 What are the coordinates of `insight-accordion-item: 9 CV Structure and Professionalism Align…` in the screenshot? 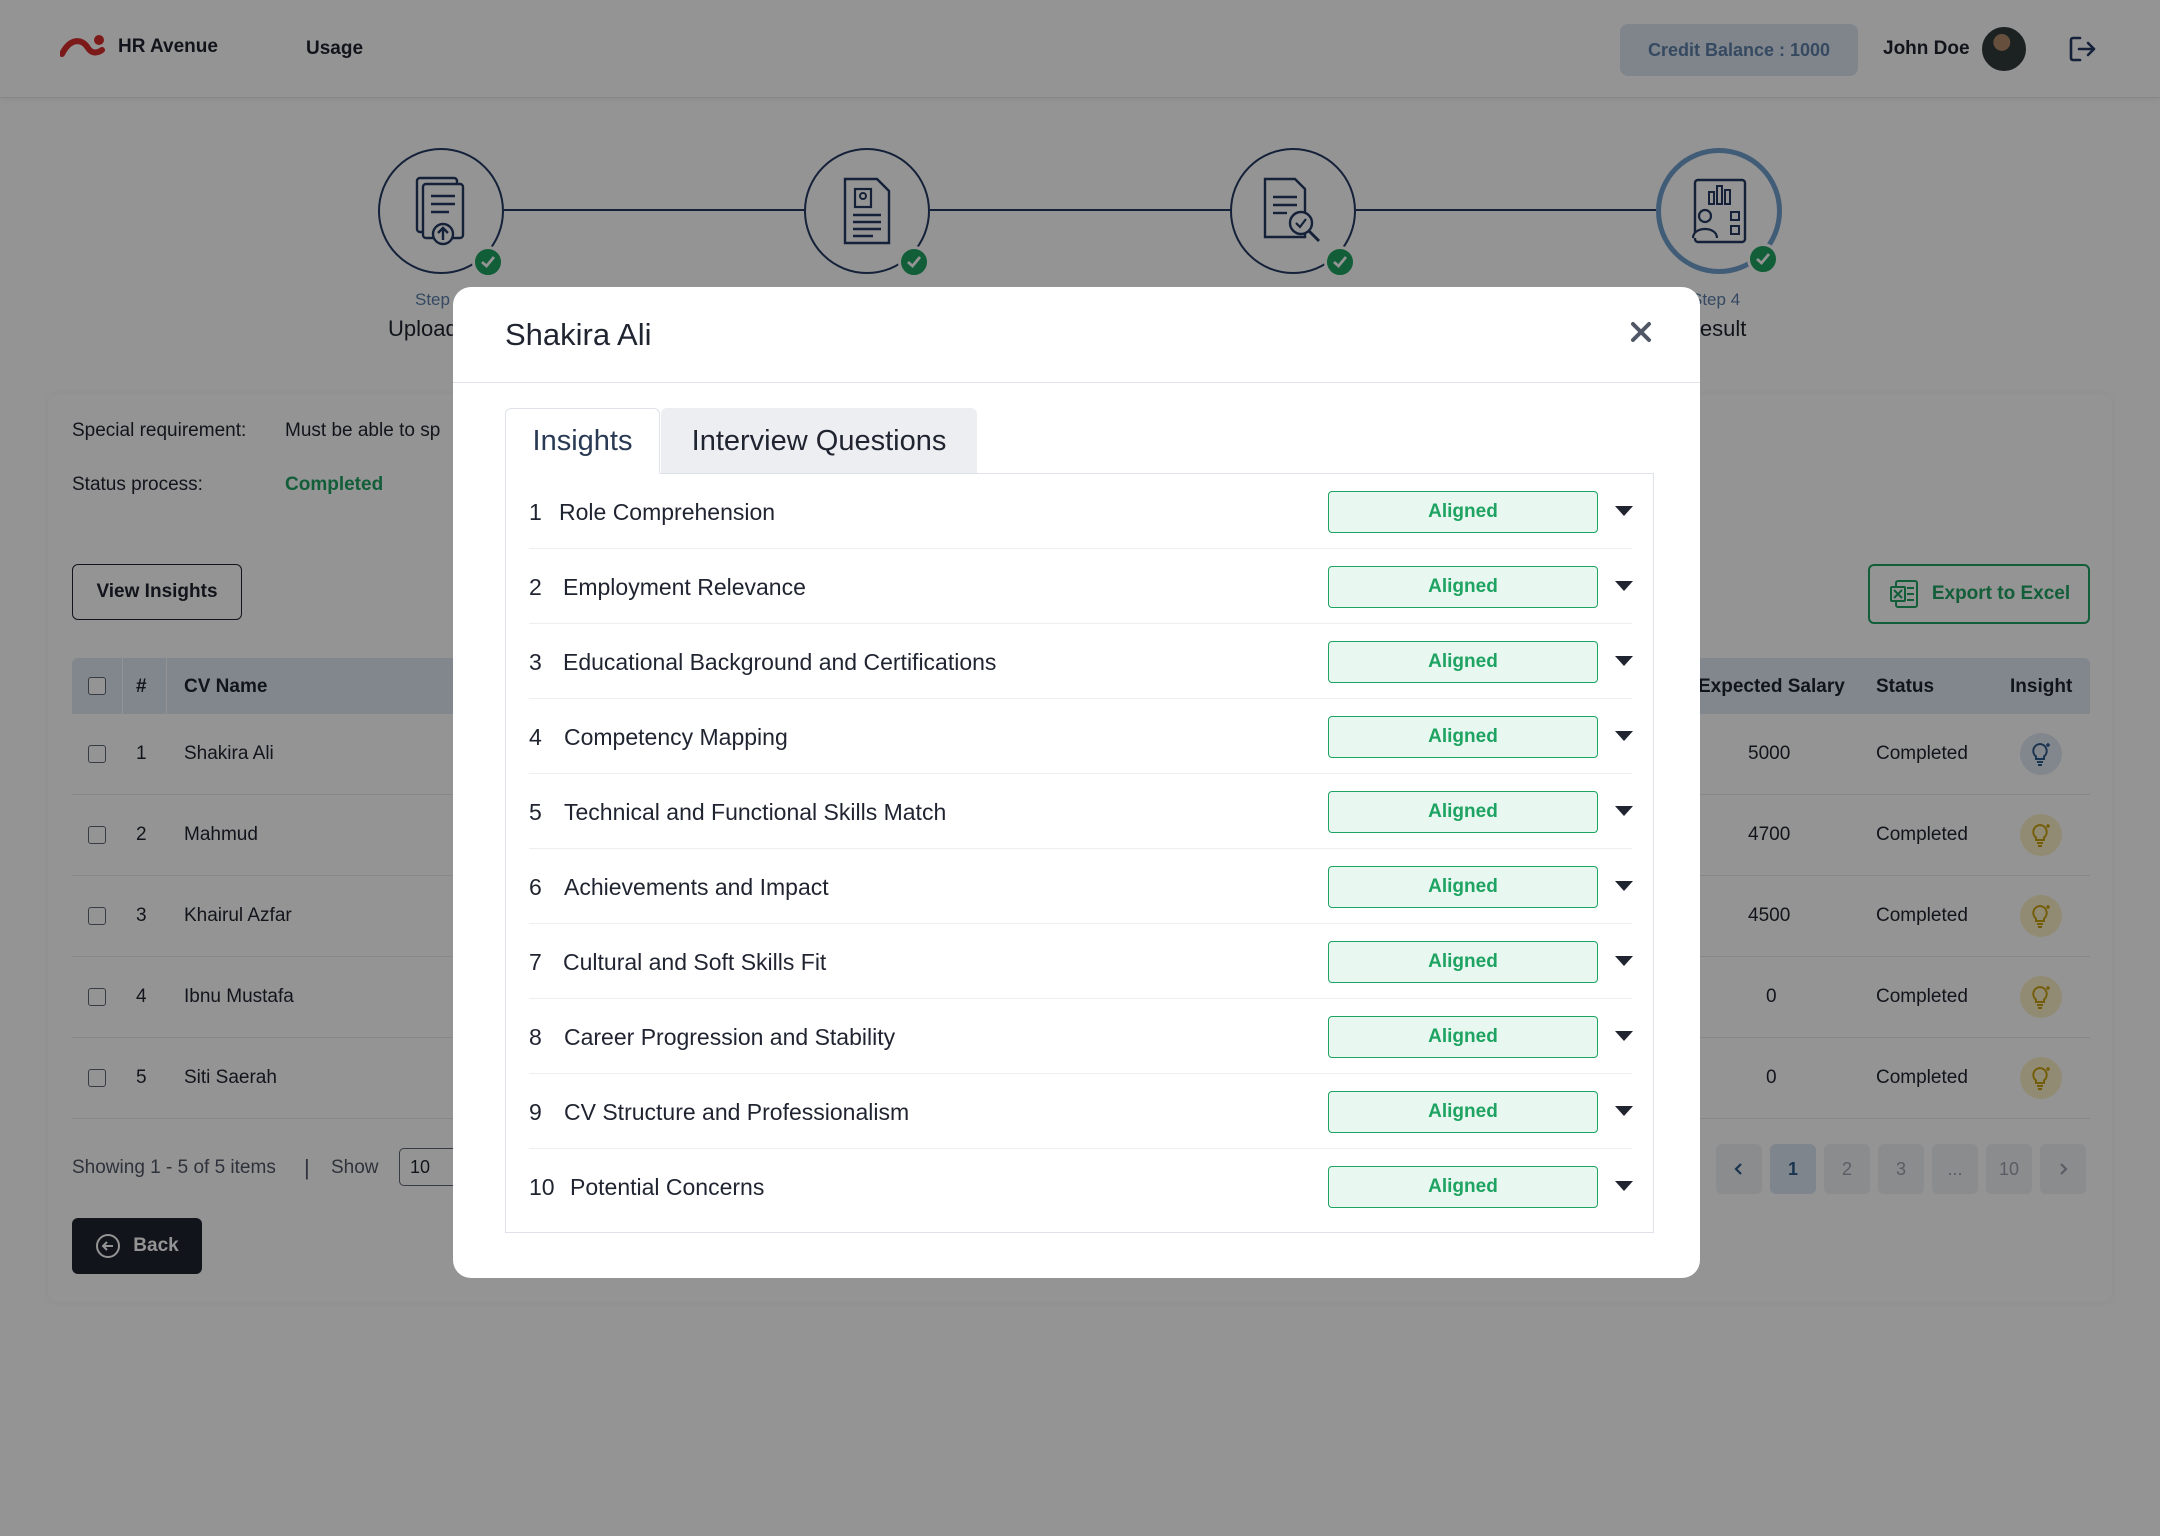 It's located at (1081, 1111).